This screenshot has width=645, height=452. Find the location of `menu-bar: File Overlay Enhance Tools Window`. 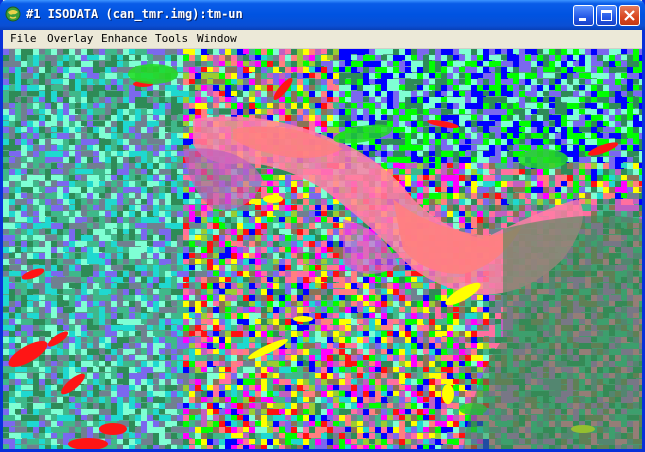

menu-bar: File Overlay Enhance Tools Window is located at coordinates (322, 39).